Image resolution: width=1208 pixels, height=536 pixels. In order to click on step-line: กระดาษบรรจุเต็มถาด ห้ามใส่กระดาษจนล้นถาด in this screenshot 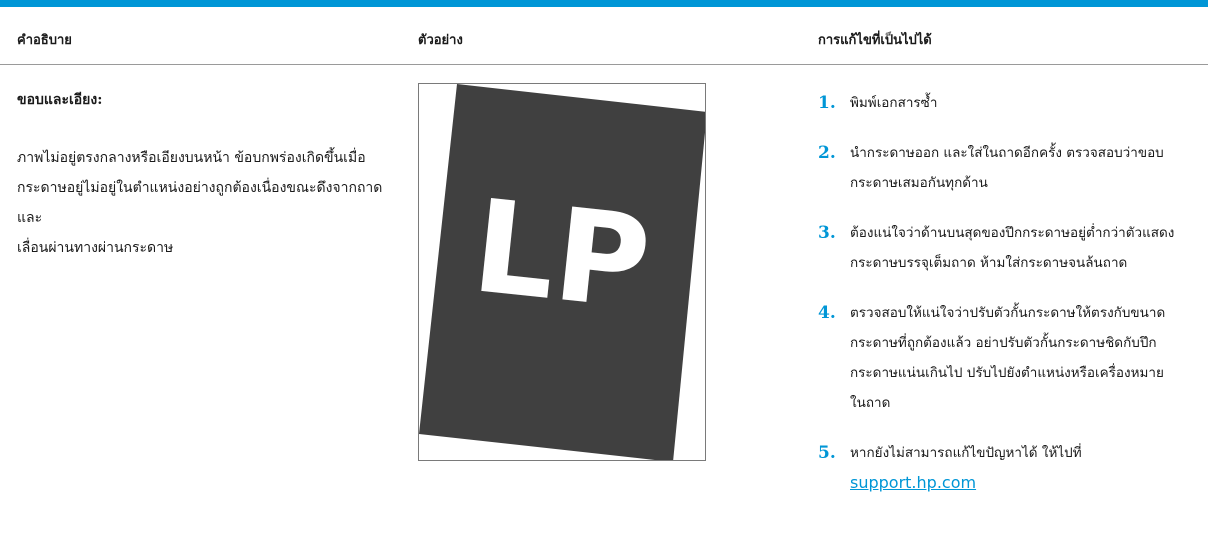, I will do `click(989, 263)`.